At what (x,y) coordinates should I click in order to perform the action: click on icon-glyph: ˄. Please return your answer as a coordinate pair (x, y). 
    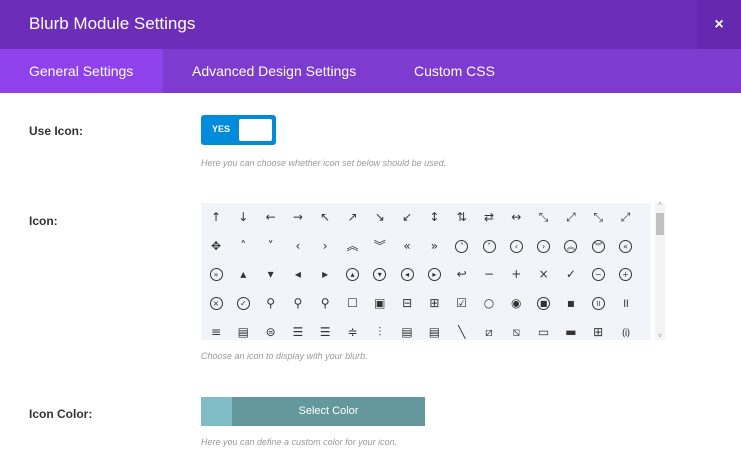
    Looking at the image, I should click on (243, 245).